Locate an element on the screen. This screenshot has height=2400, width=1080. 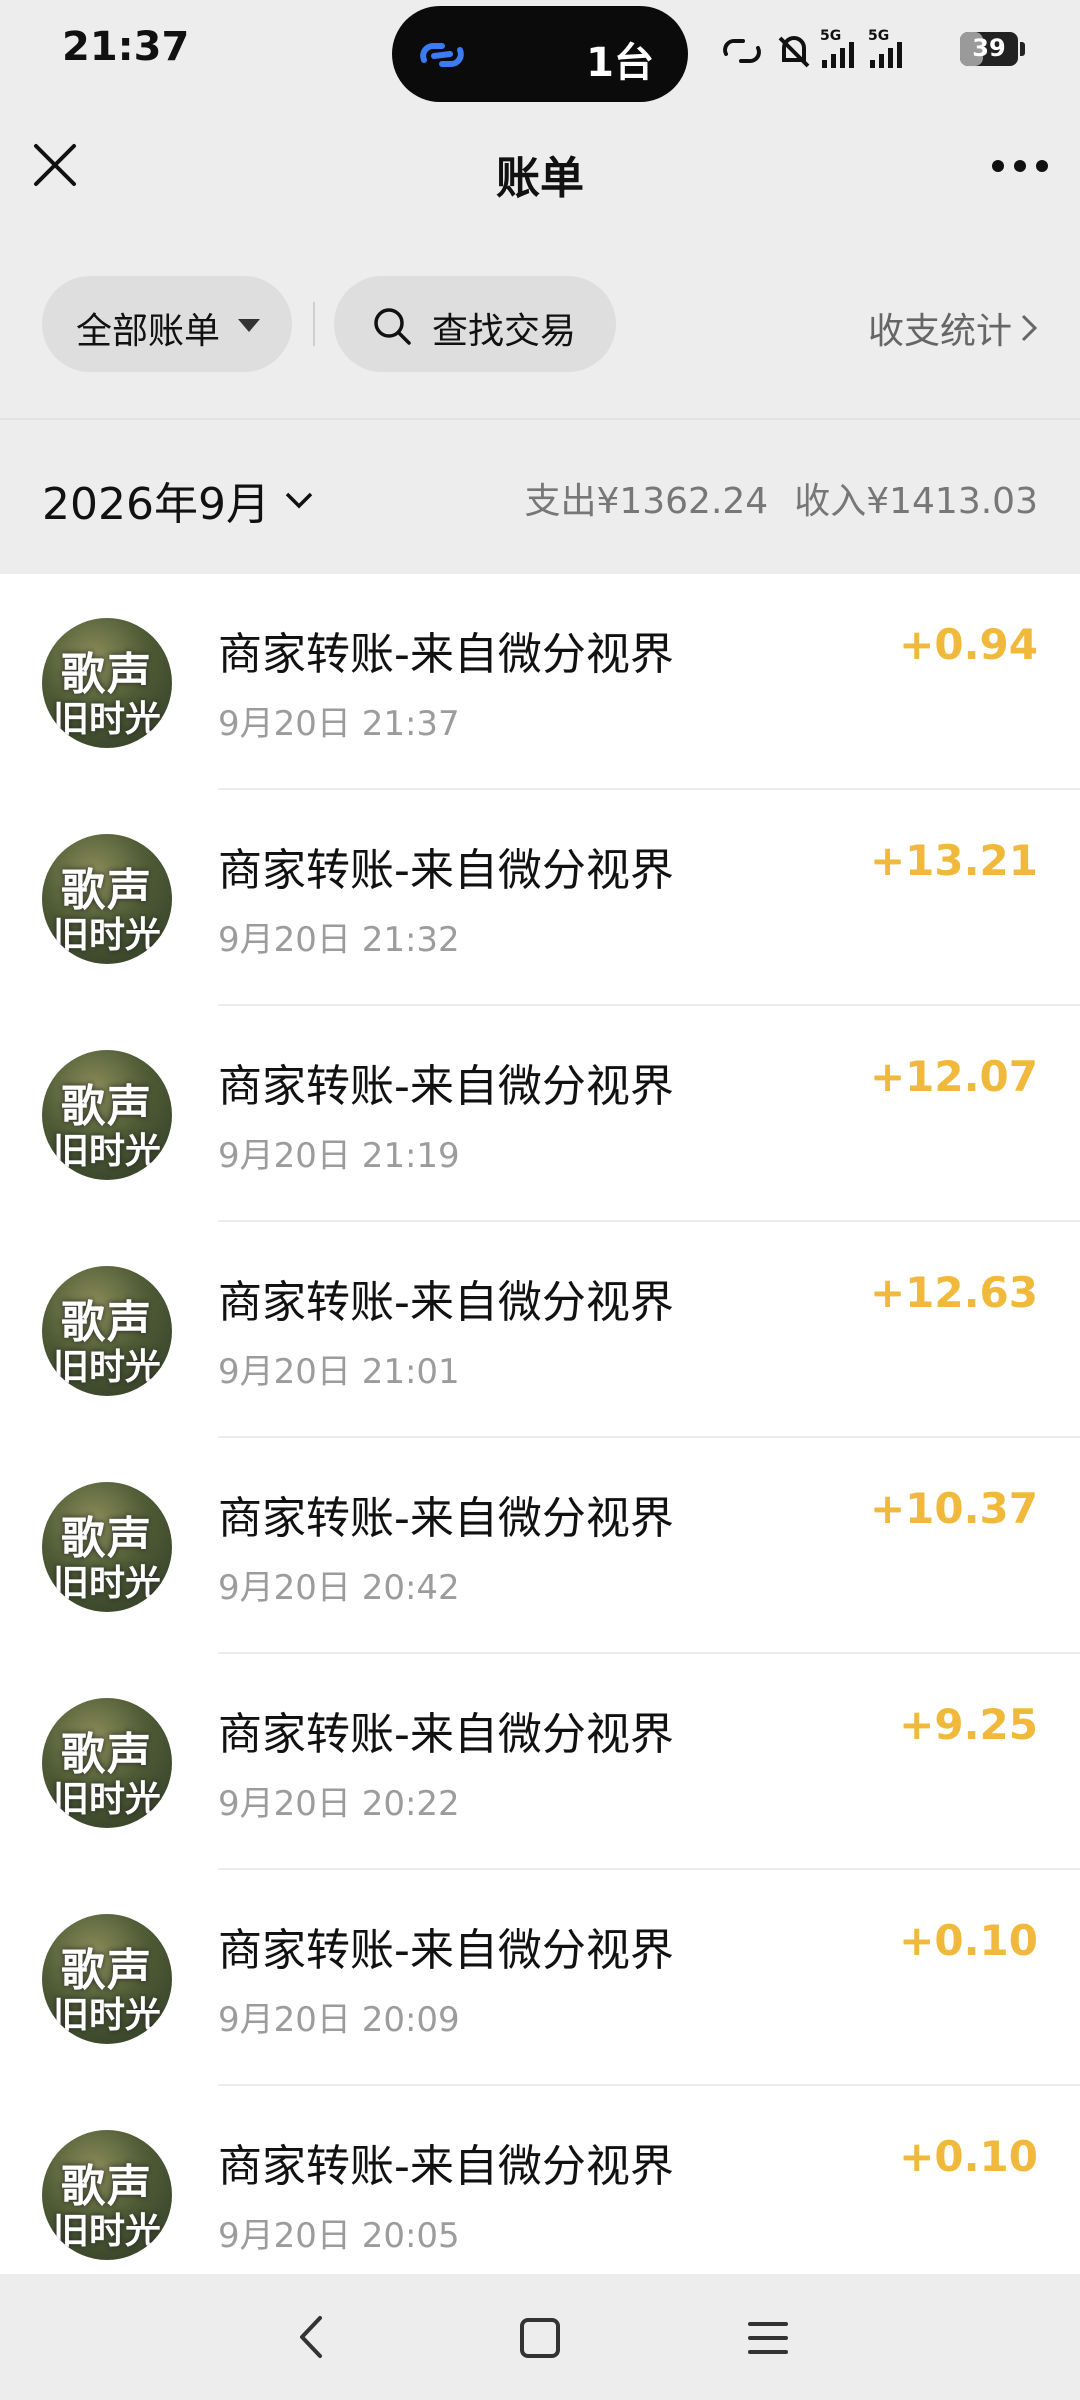
network-label-1: 5G is located at coordinates (830, 36).